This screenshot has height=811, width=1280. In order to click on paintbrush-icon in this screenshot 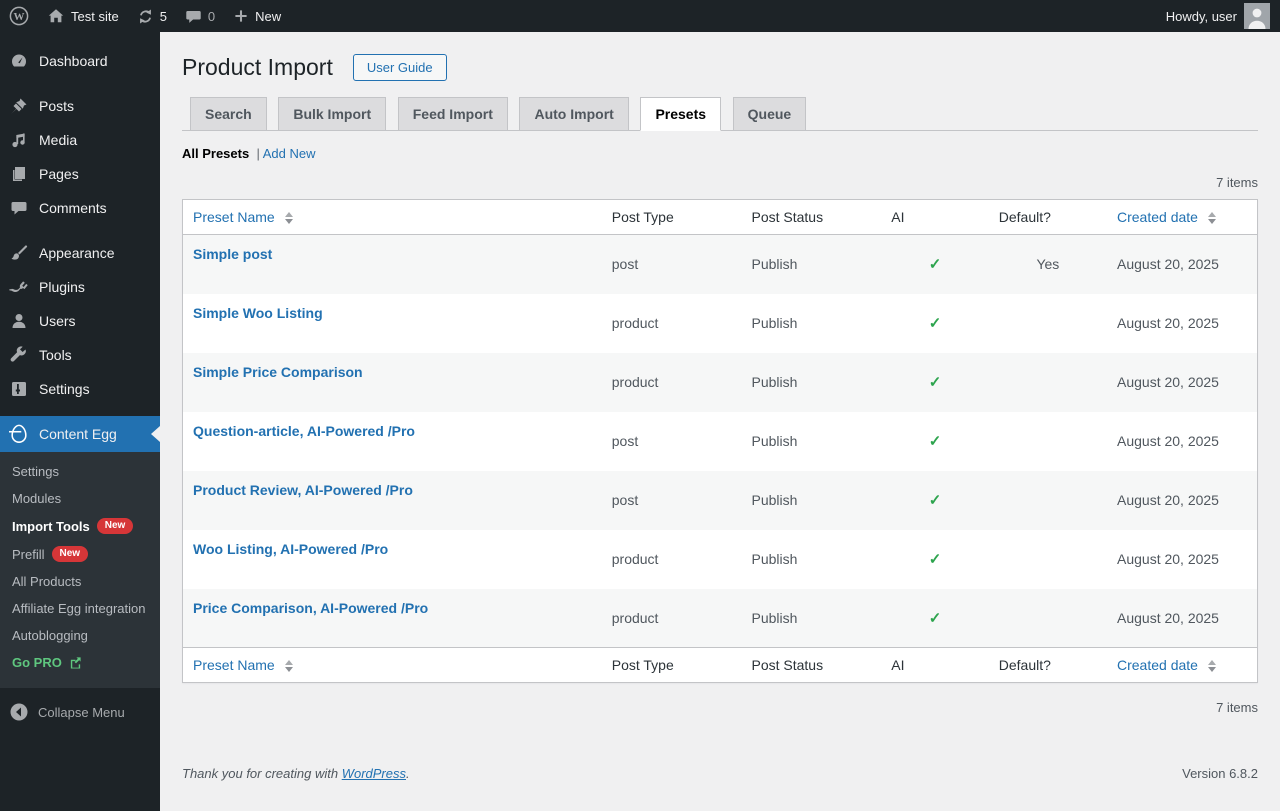, I will do `click(19, 252)`.